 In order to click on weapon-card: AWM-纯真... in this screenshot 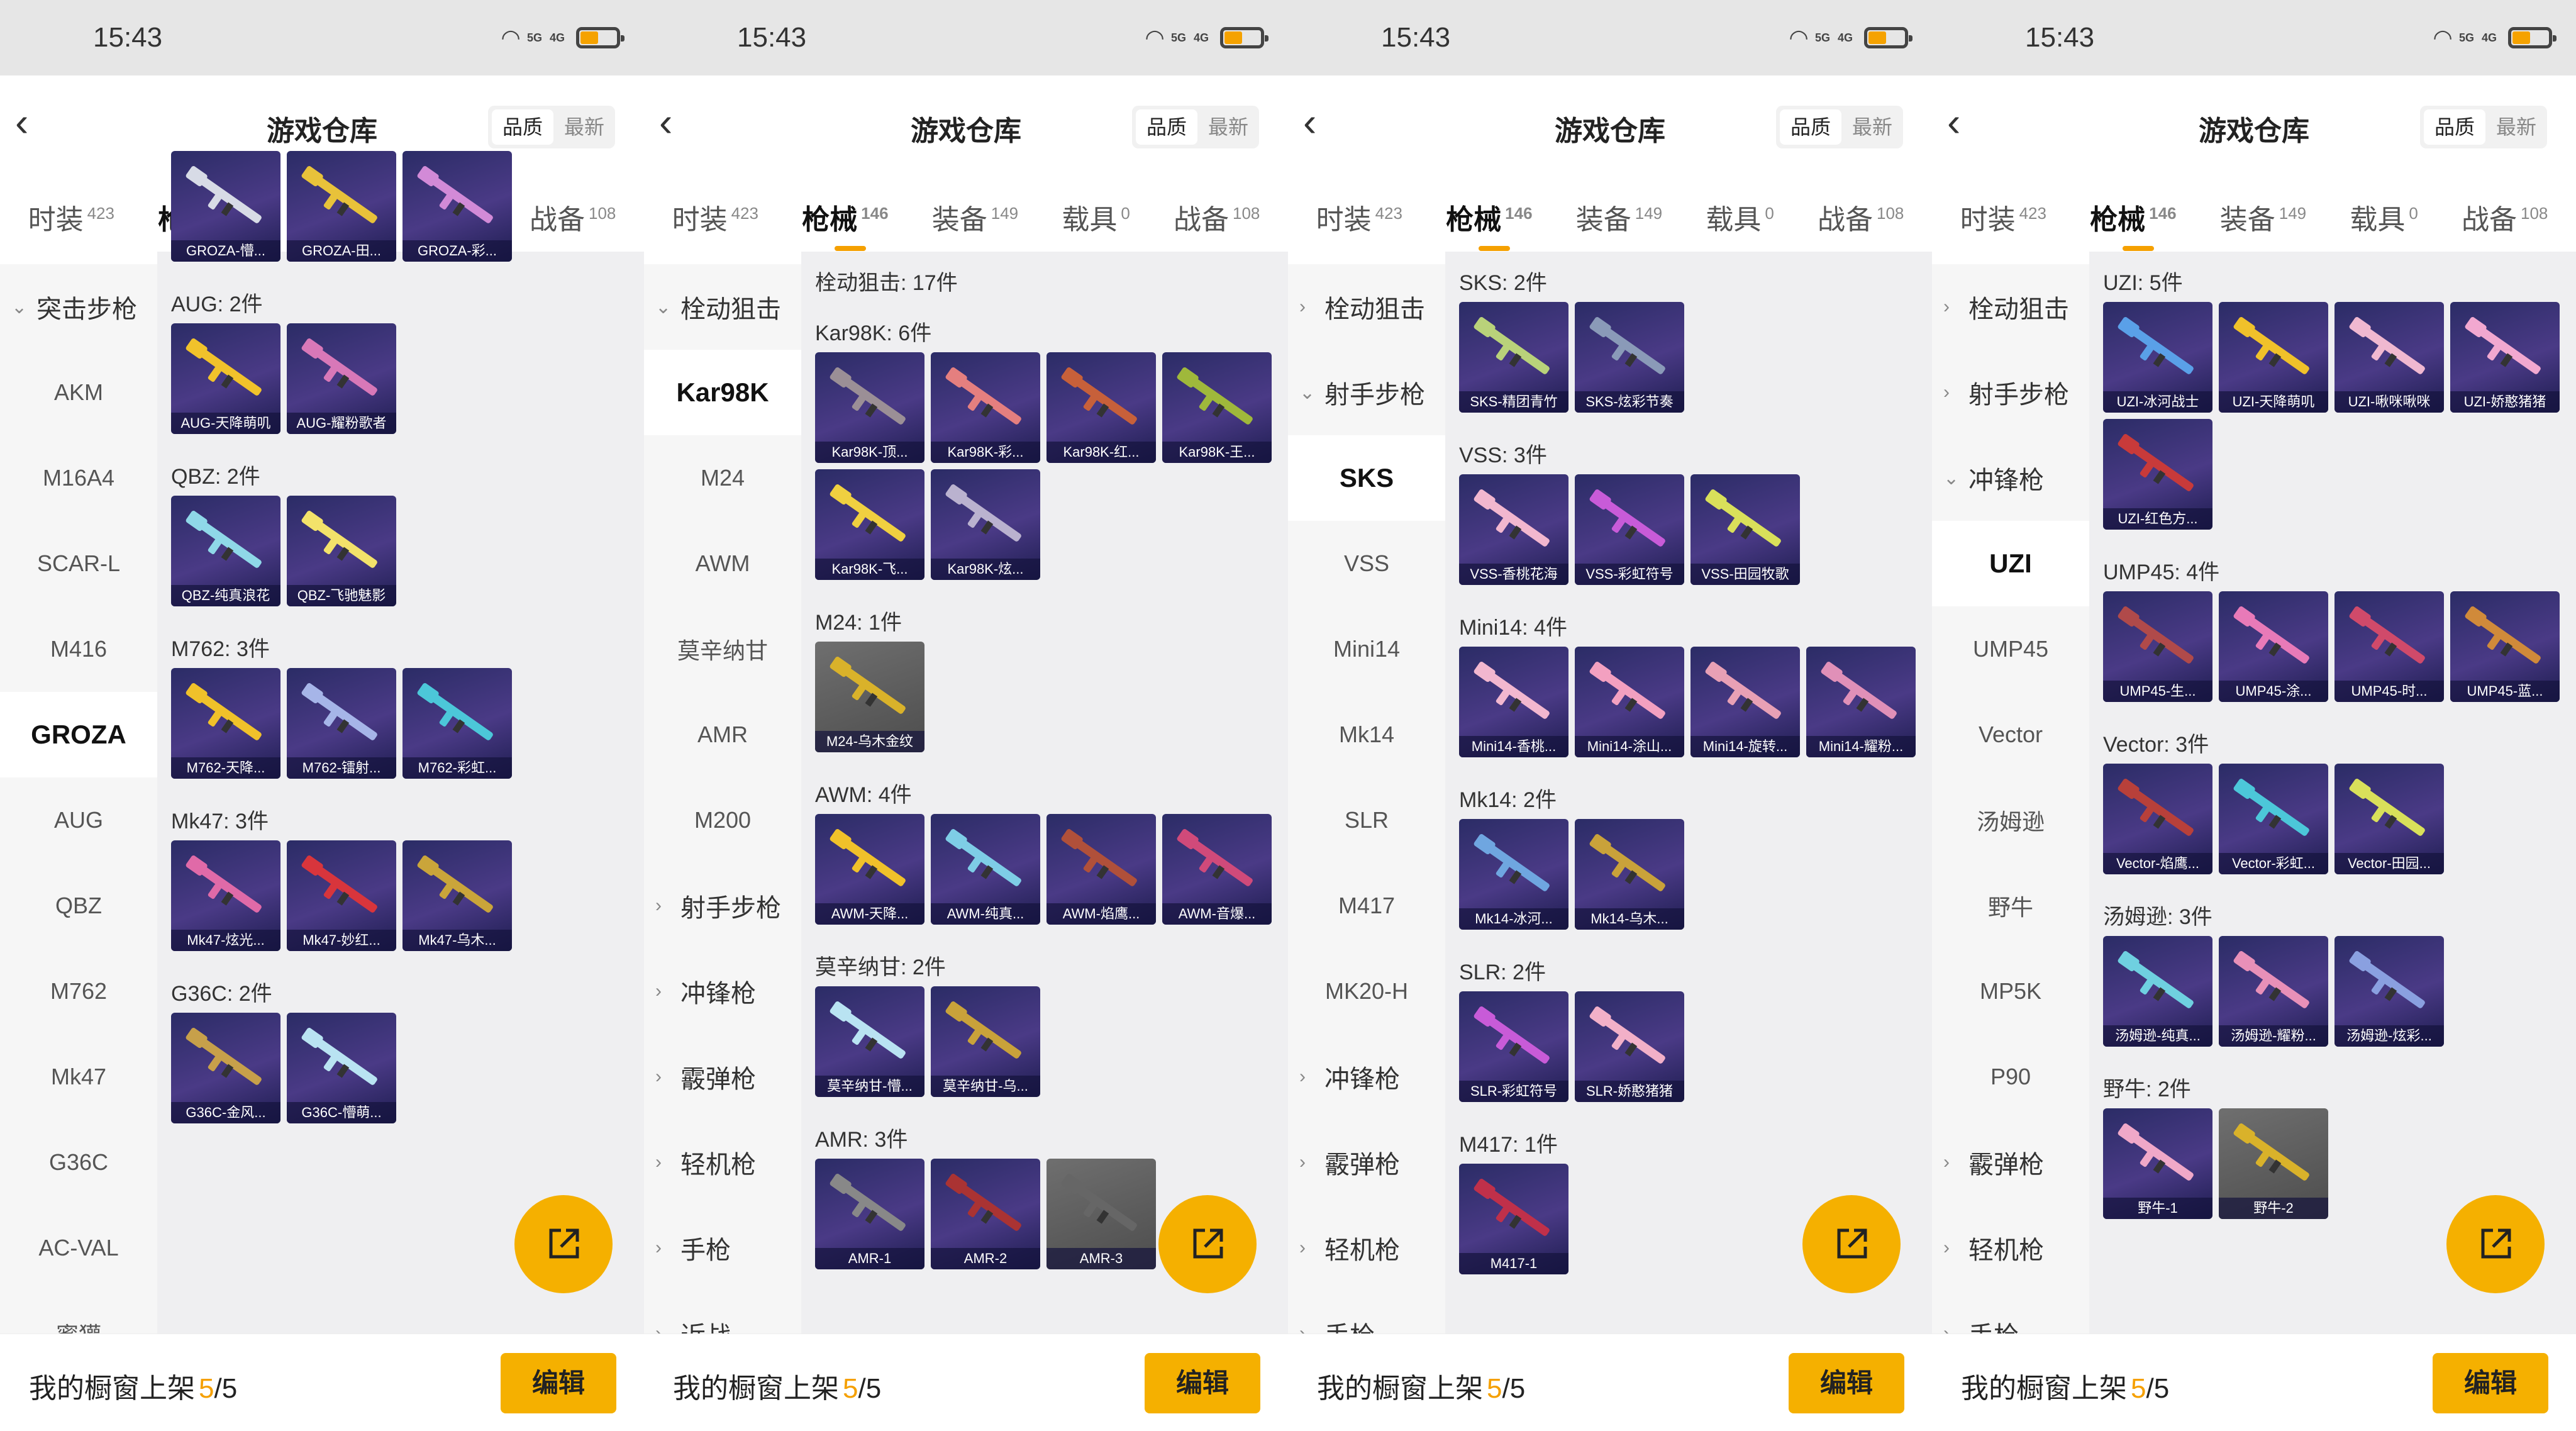, I will do `click(985, 870)`.